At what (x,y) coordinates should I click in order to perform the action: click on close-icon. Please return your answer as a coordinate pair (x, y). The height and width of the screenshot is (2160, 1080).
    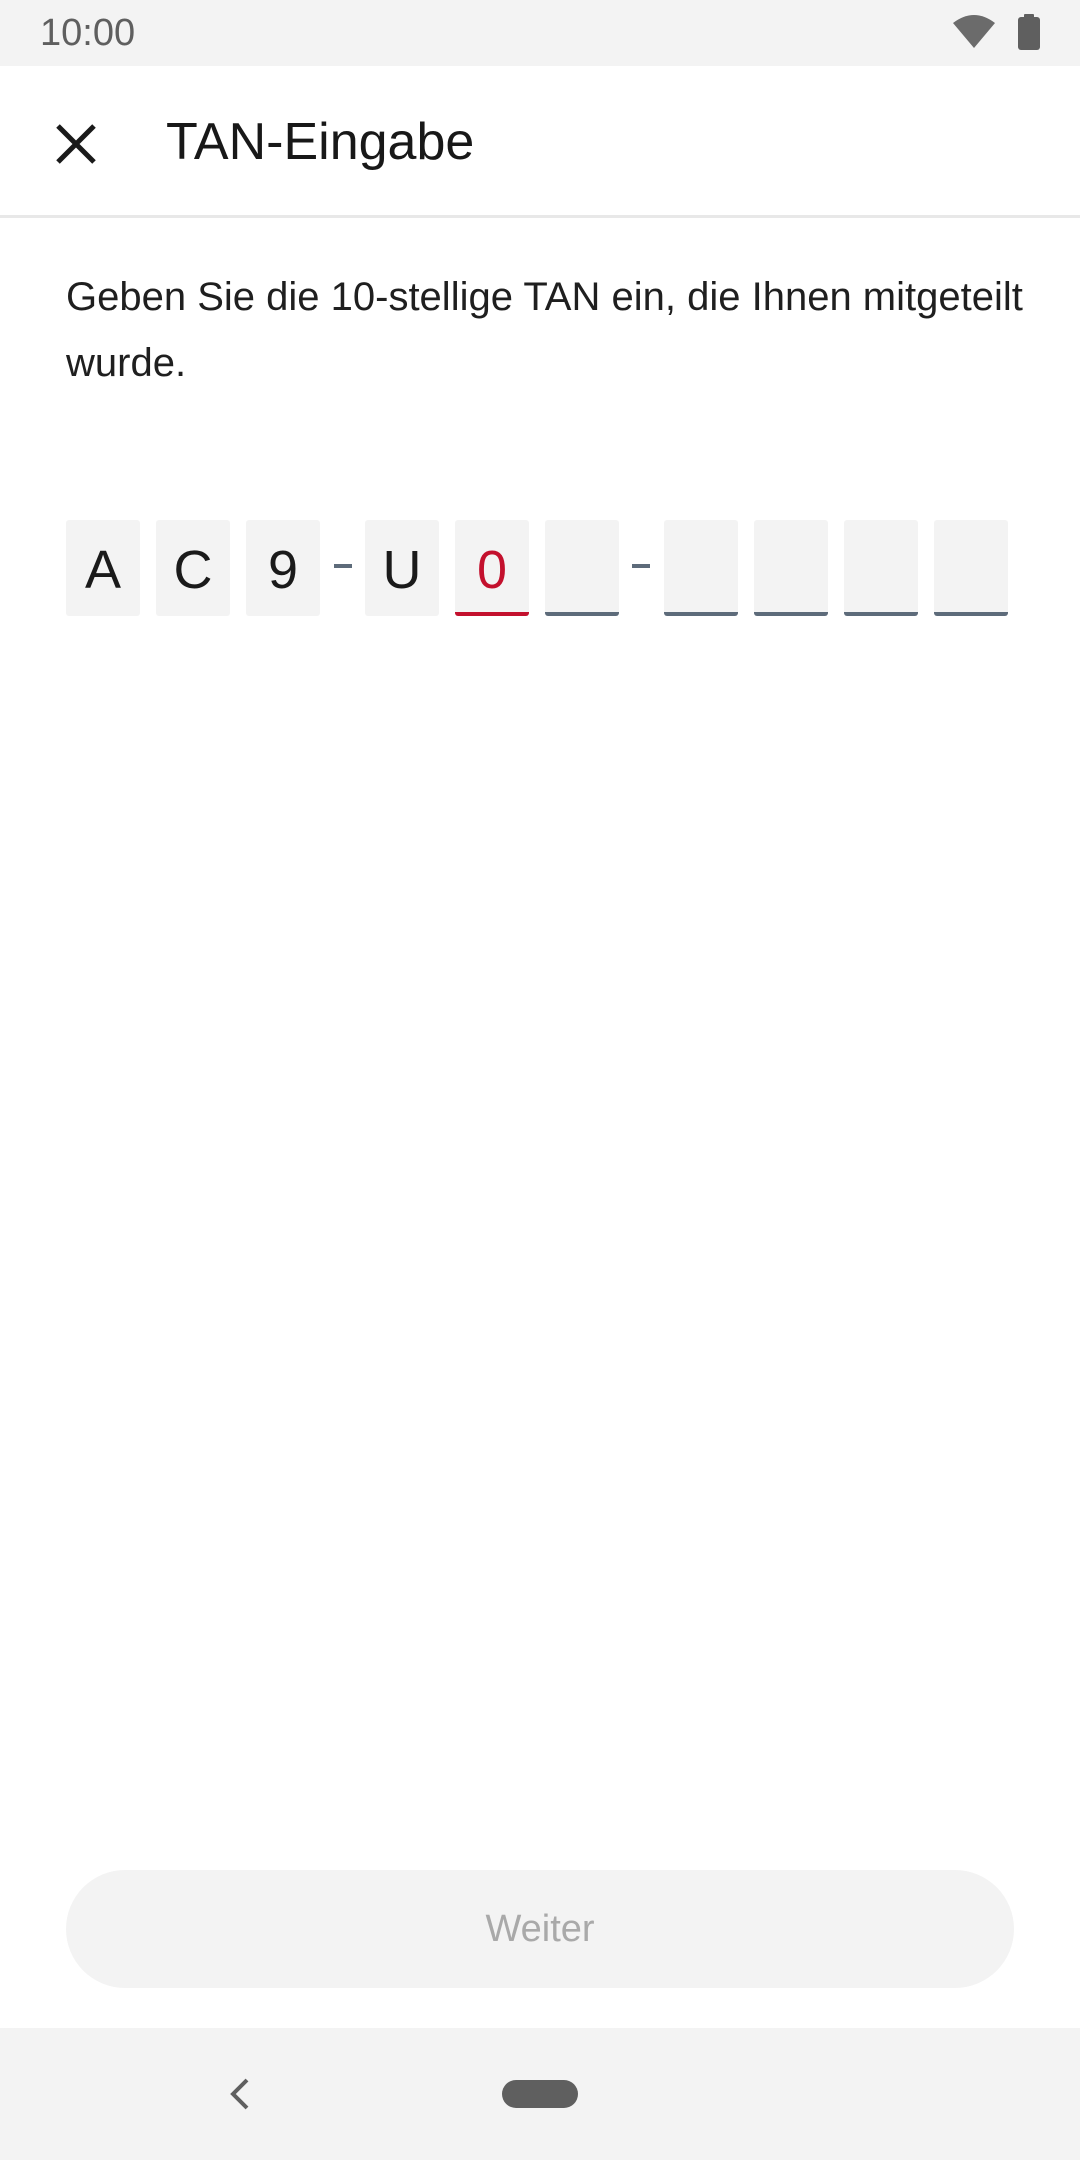
    Looking at the image, I should click on (76, 144).